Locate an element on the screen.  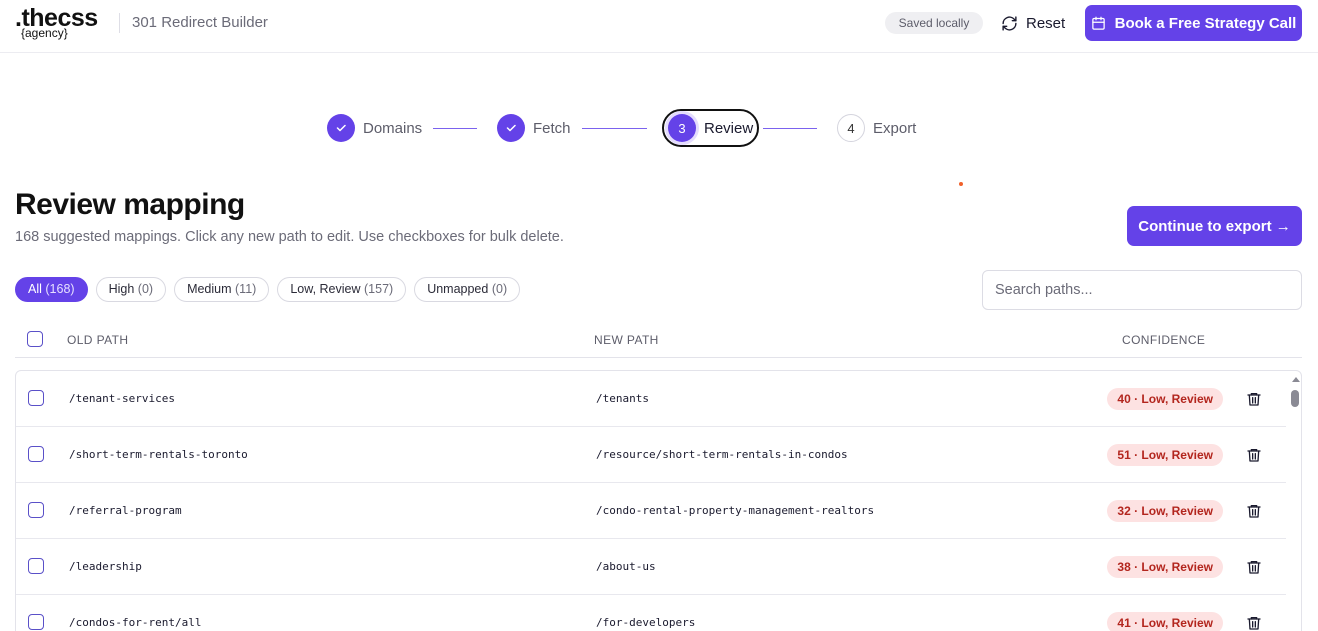
scrollbar-thumb is located at coordinates (1295, 398).